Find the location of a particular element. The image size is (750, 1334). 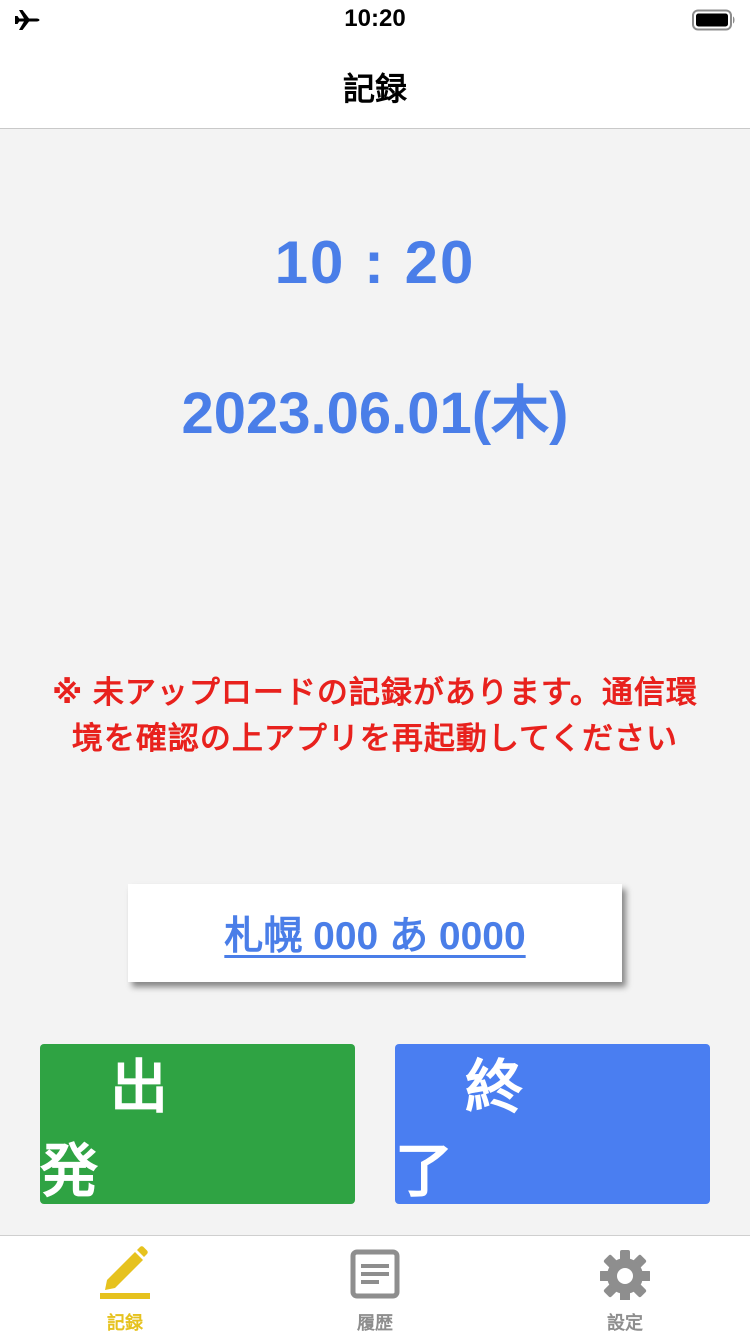

tab-settings: 設定 is located at coordinates (625, 1285).